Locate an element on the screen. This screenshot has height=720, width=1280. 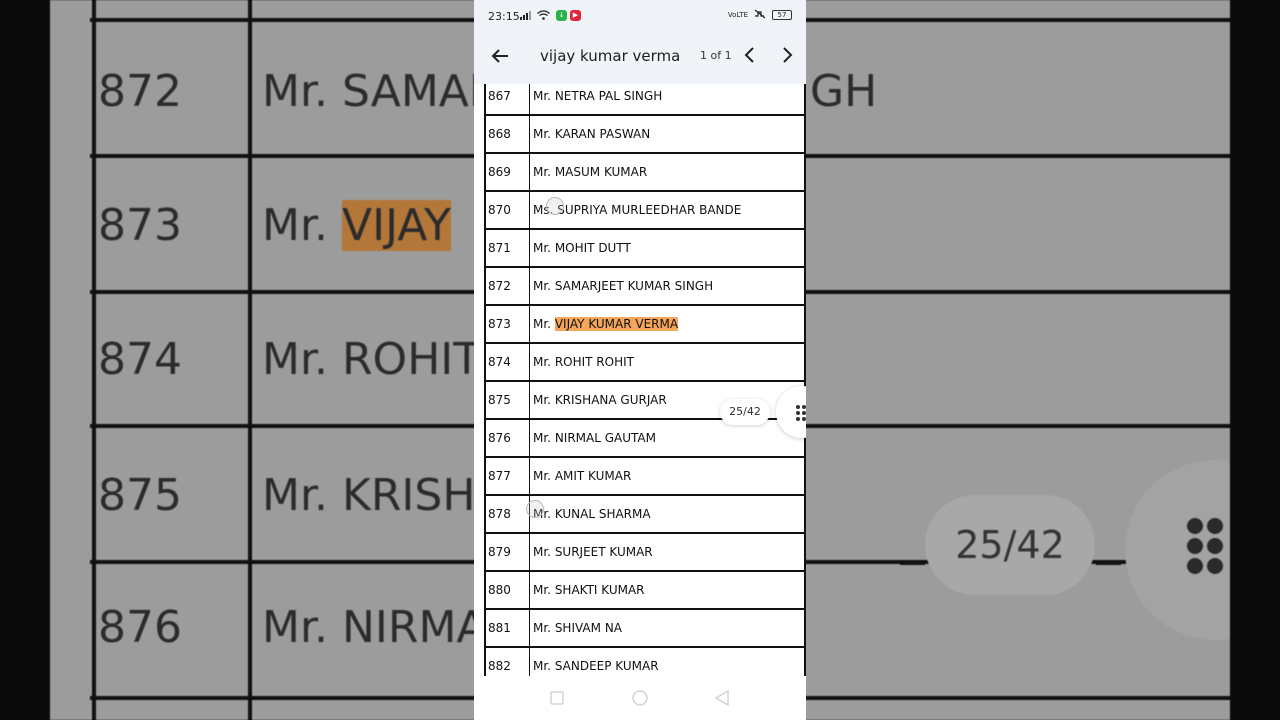
row-name: Mr. SAMARJEET KUMAR SINGH is located at coordinates (668, 286).